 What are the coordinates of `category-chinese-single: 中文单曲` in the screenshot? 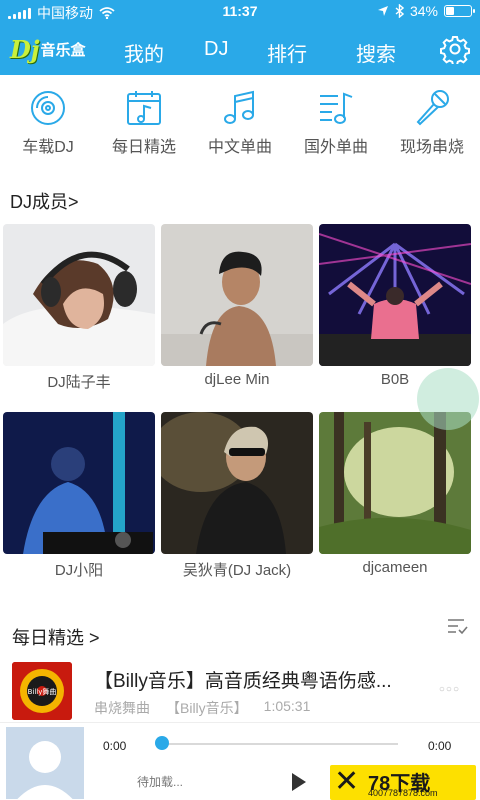 It's located at (240, 122).